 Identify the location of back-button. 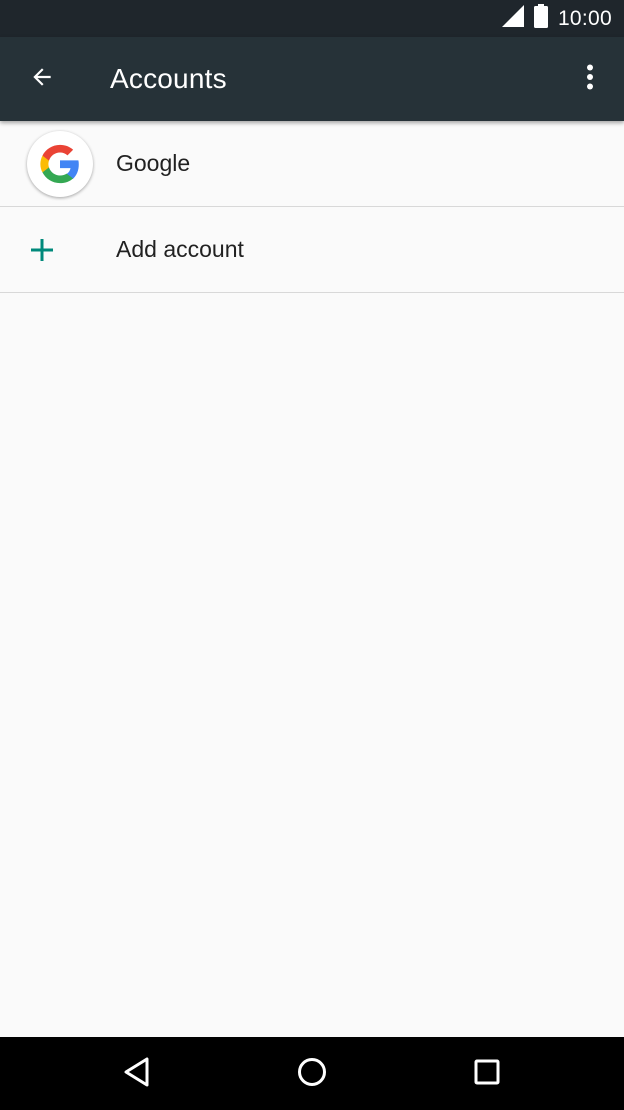
(42, 79).